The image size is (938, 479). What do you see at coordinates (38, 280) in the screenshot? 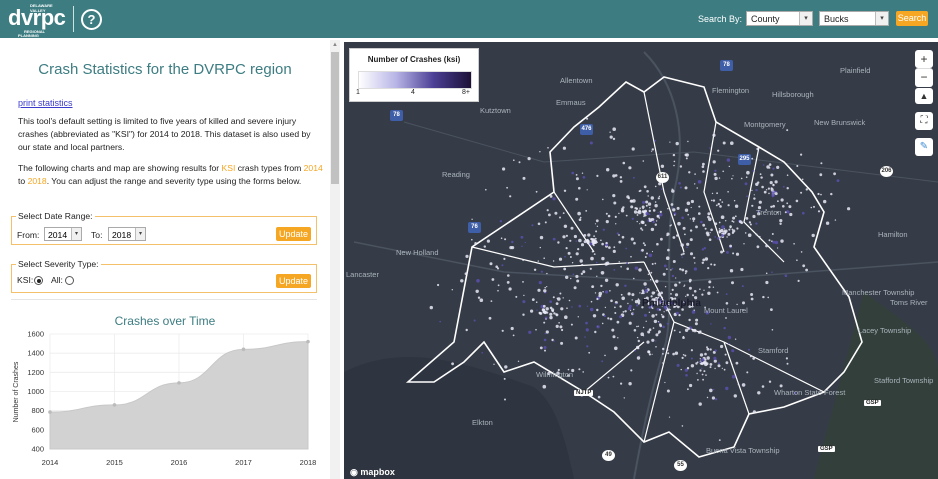
I see `ksi-radio` at bounding box center [38, 280].